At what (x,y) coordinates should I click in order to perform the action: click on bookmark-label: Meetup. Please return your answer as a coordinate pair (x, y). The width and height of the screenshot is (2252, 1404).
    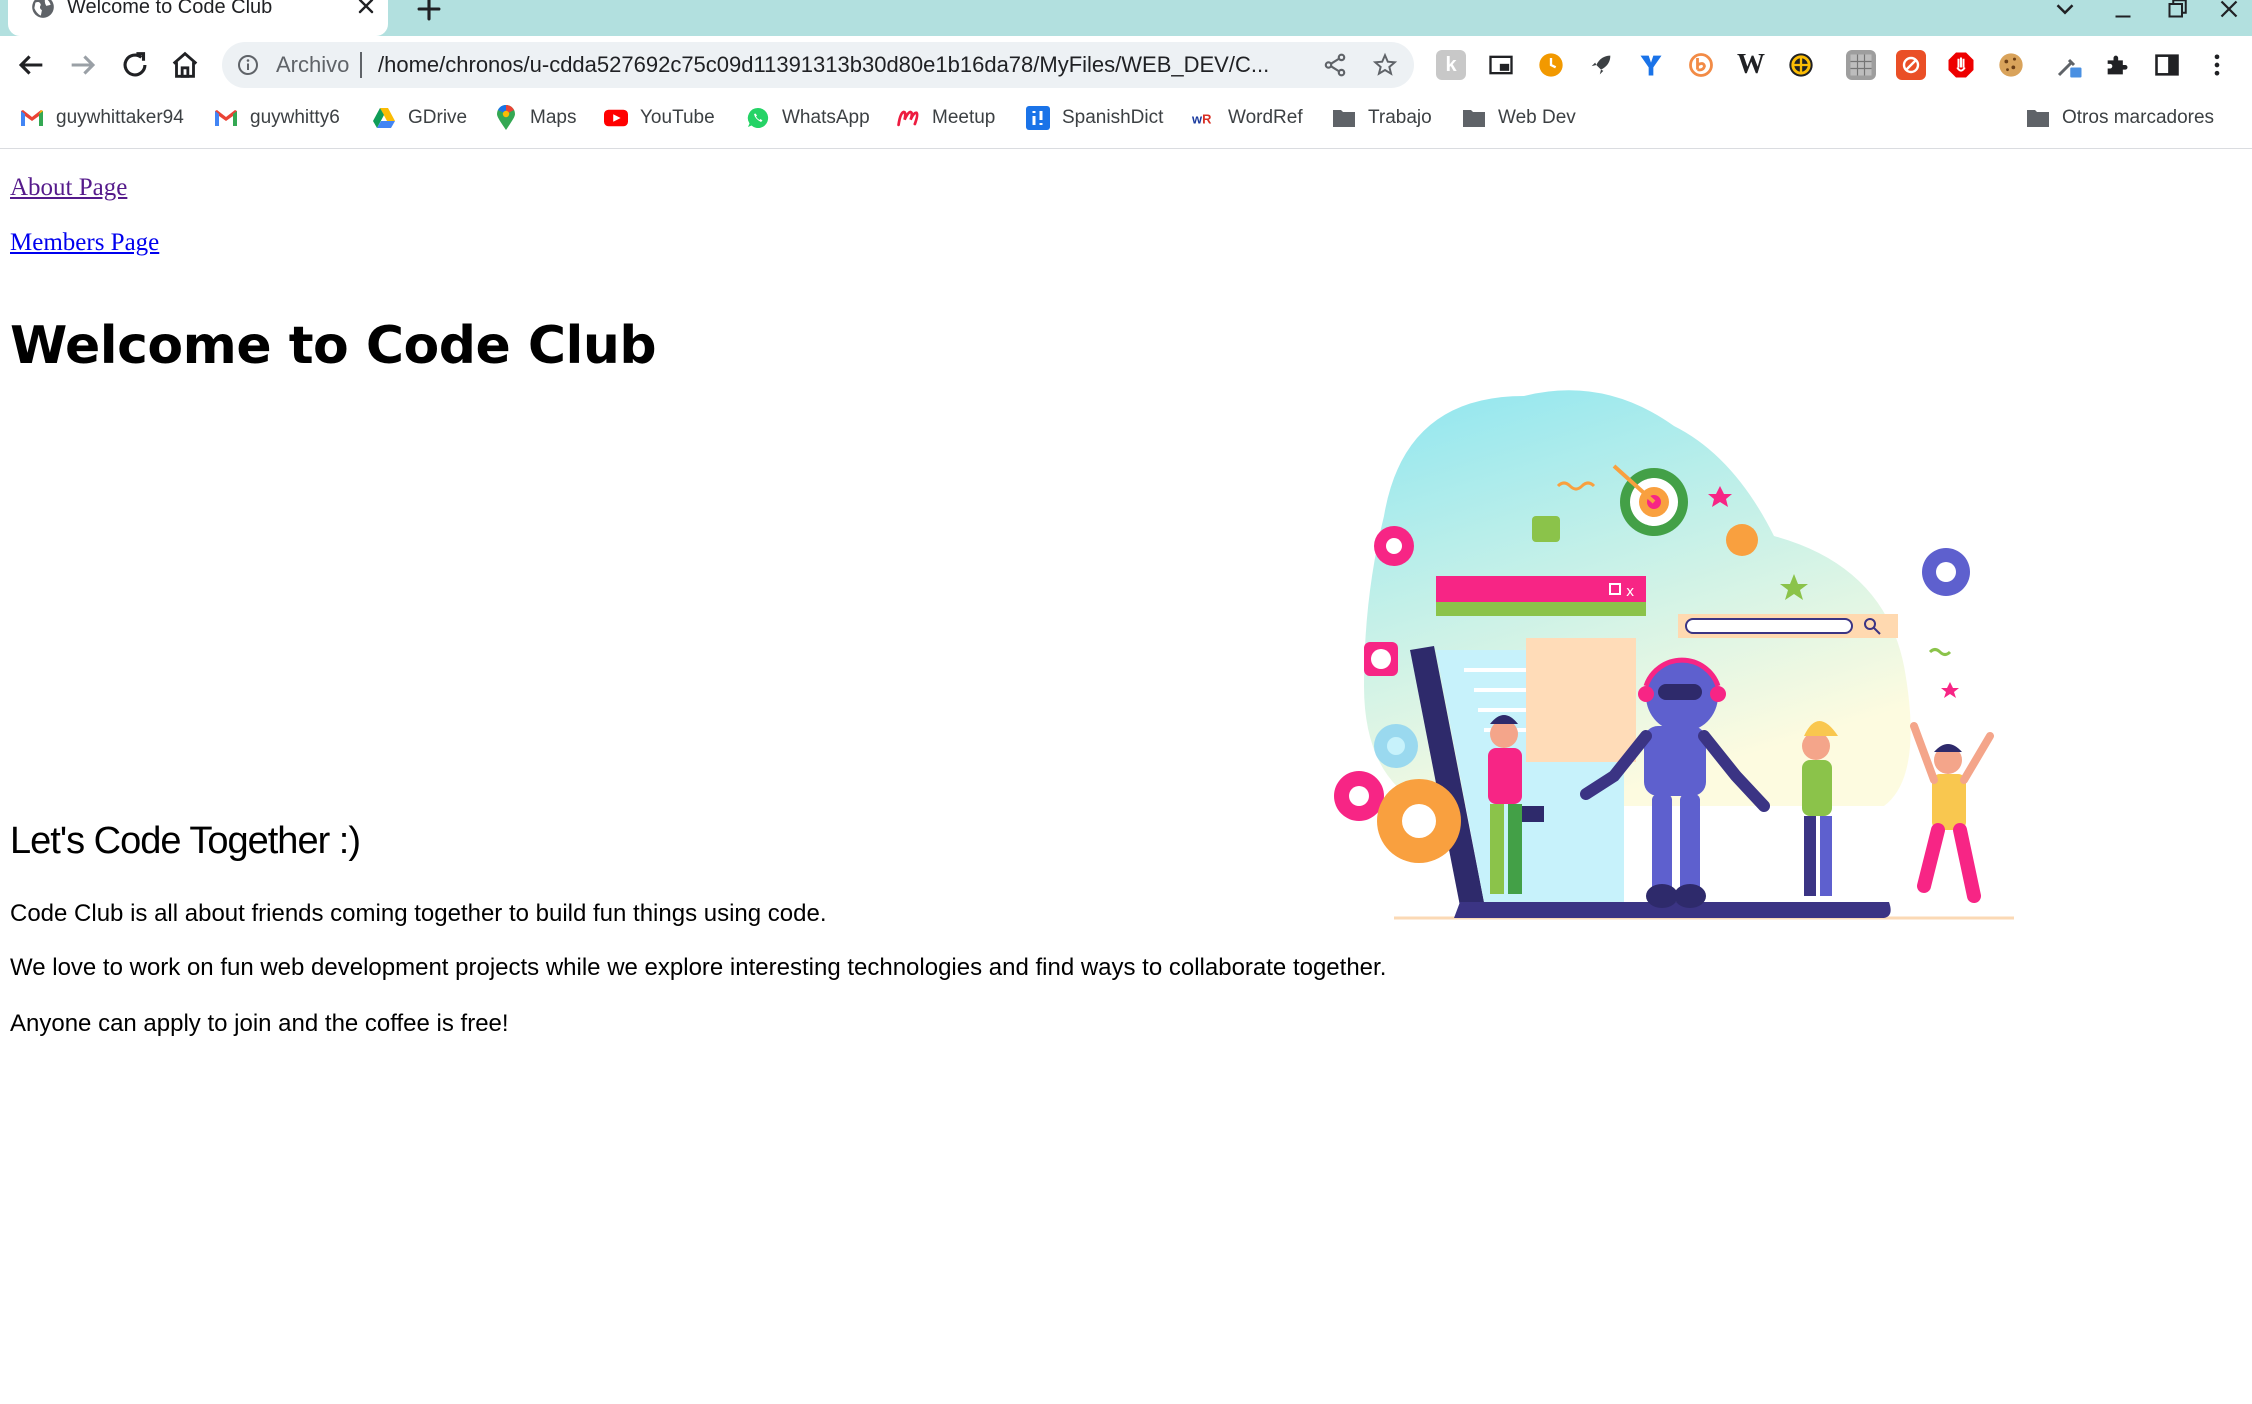
    Looking at the image, I should click on (964, 117).